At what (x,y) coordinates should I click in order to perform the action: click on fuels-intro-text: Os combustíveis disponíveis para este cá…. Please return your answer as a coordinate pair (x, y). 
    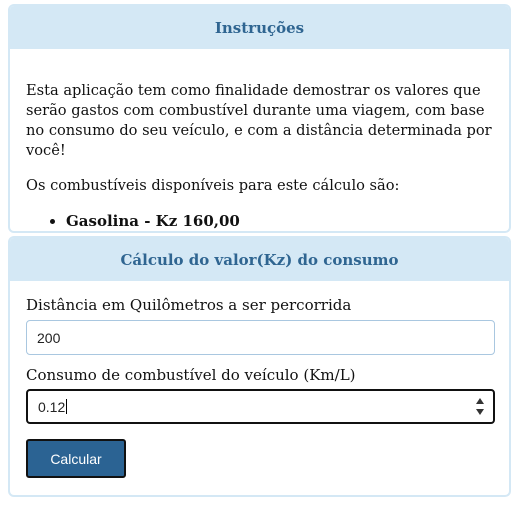
    Looking at the image, I should click on (213, 185).